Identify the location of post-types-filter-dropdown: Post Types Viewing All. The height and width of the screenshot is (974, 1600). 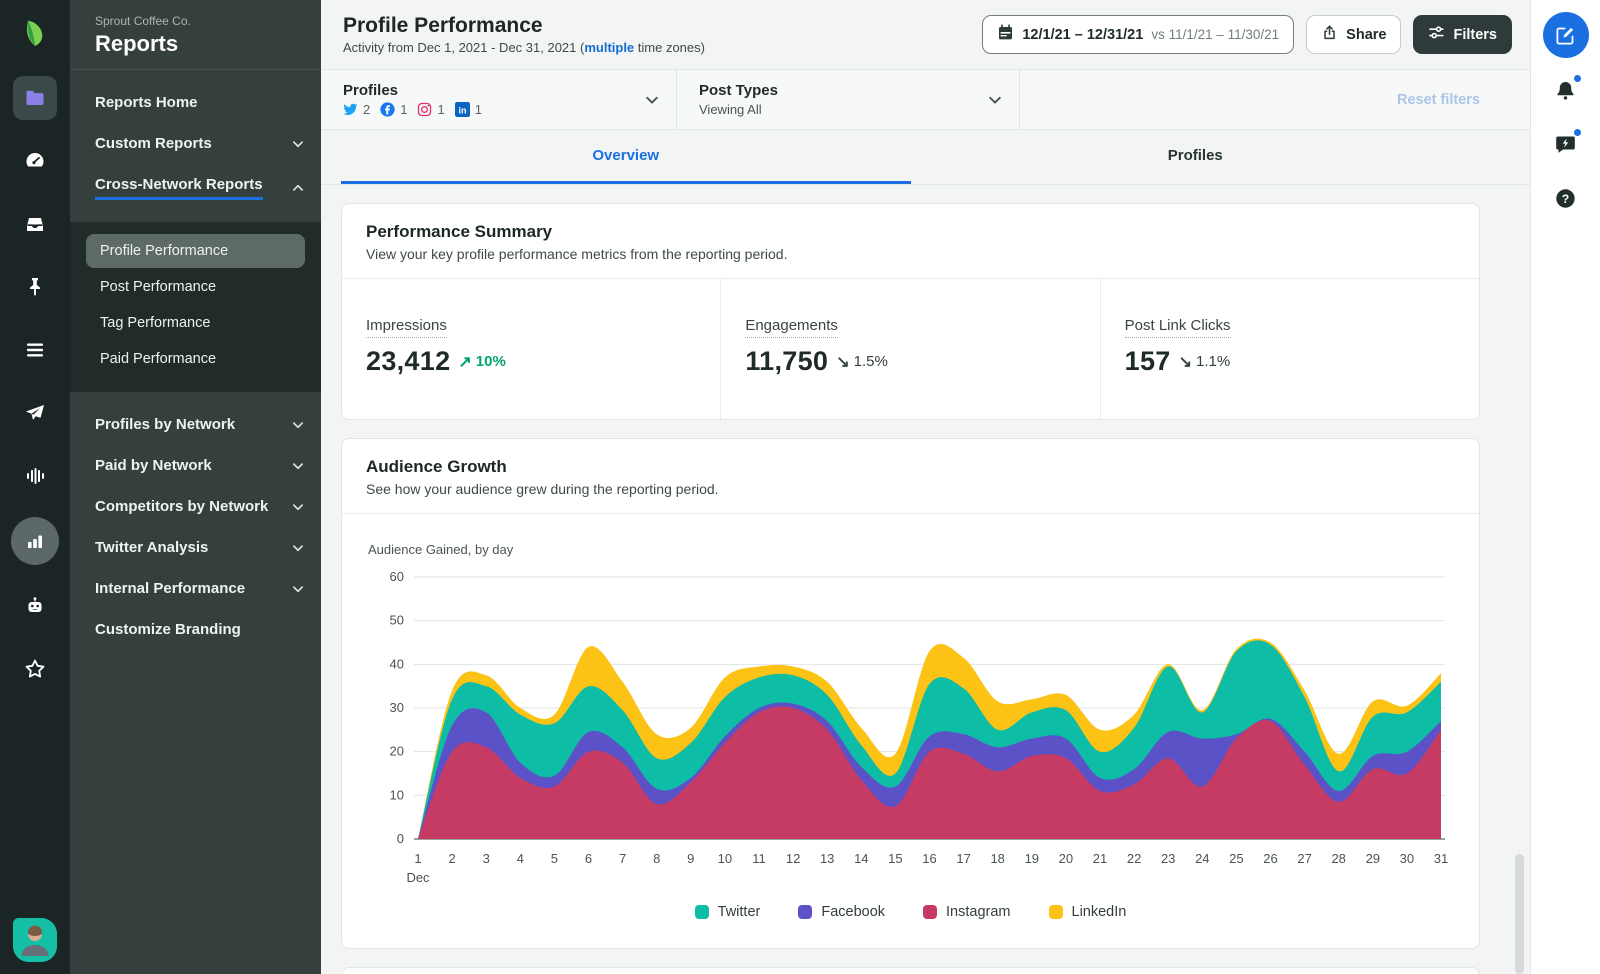
(848, 99).